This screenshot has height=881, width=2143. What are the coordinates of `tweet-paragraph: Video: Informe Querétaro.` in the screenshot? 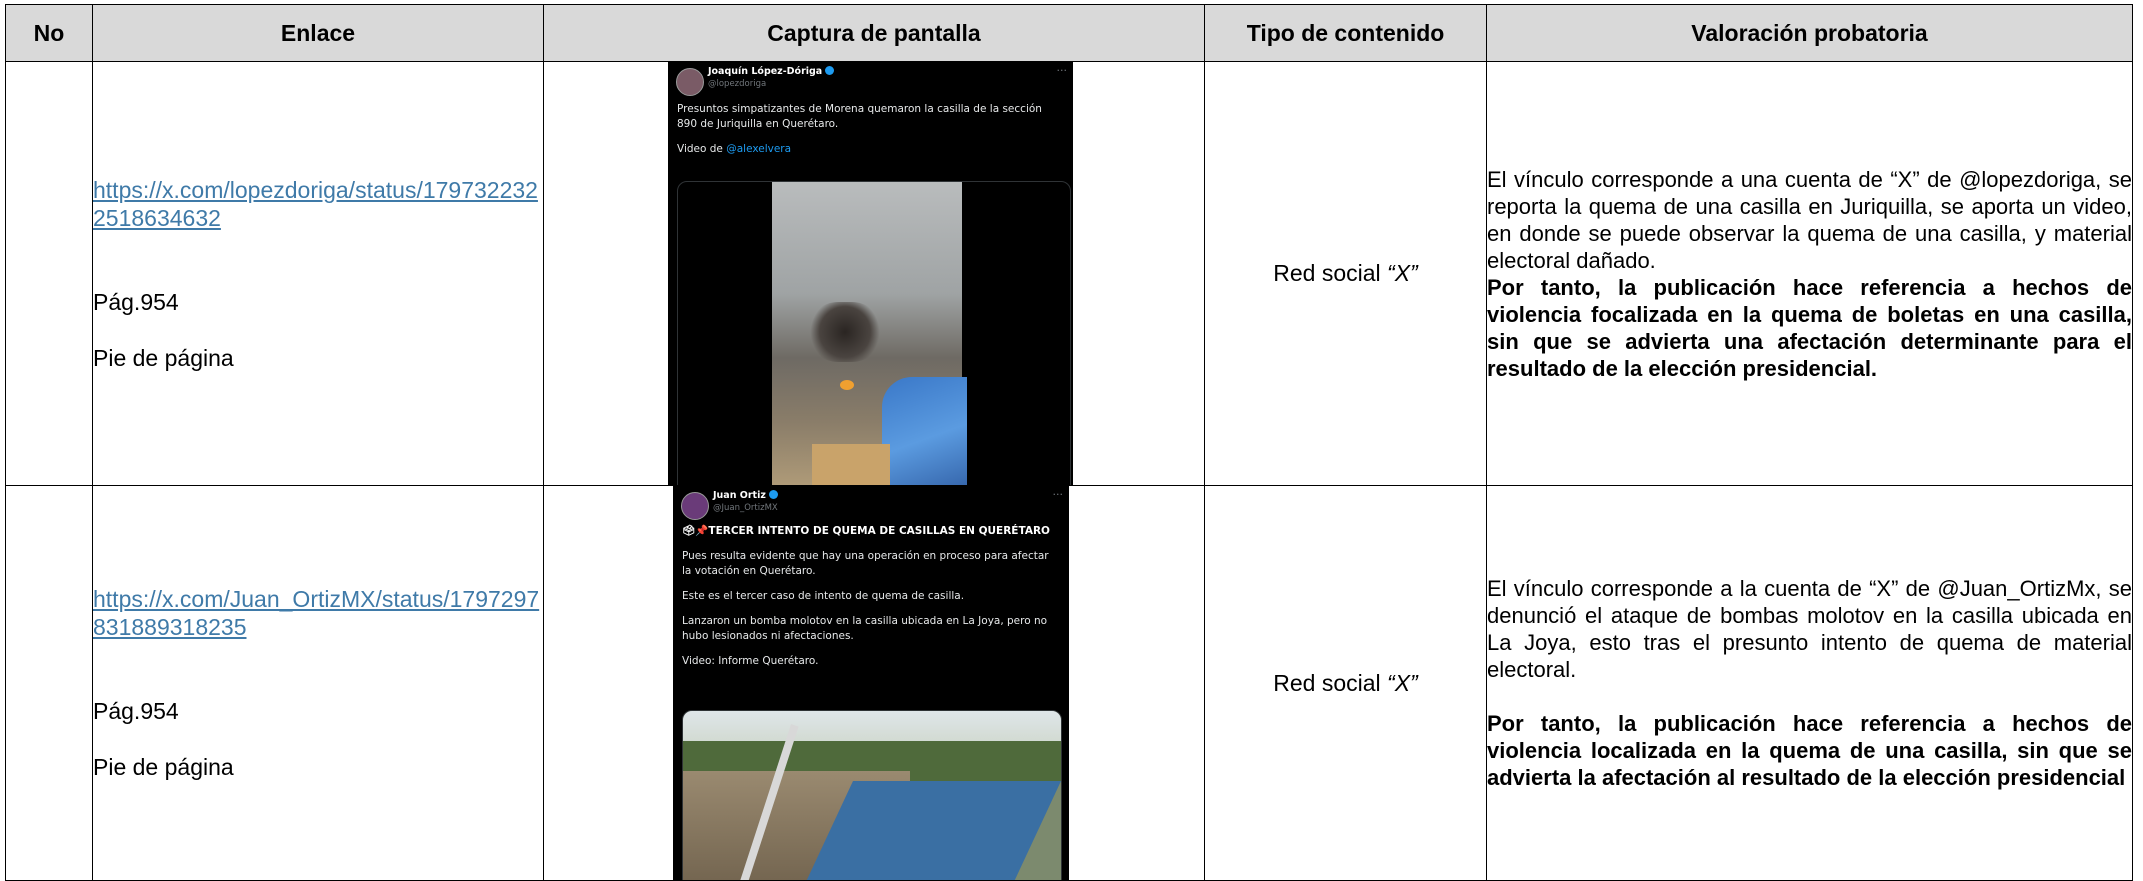 It's located at (750, 661).